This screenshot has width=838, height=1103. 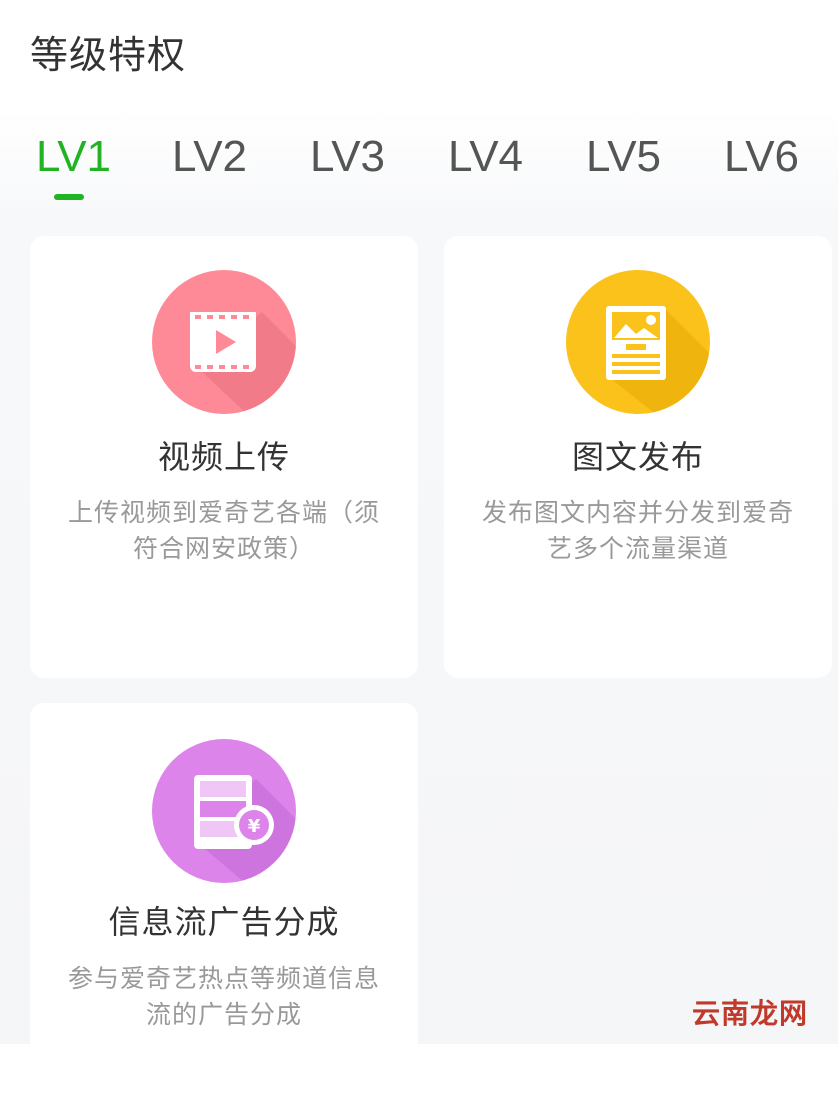 What do you see at coordinates (223, 996) in the screenshot?
I see `card-description: 参与爱奇艺热点等频道信息流的广告分成` at bounding box center [223, 996].